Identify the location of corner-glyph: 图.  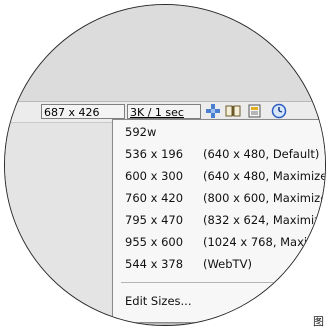
(318, 321).